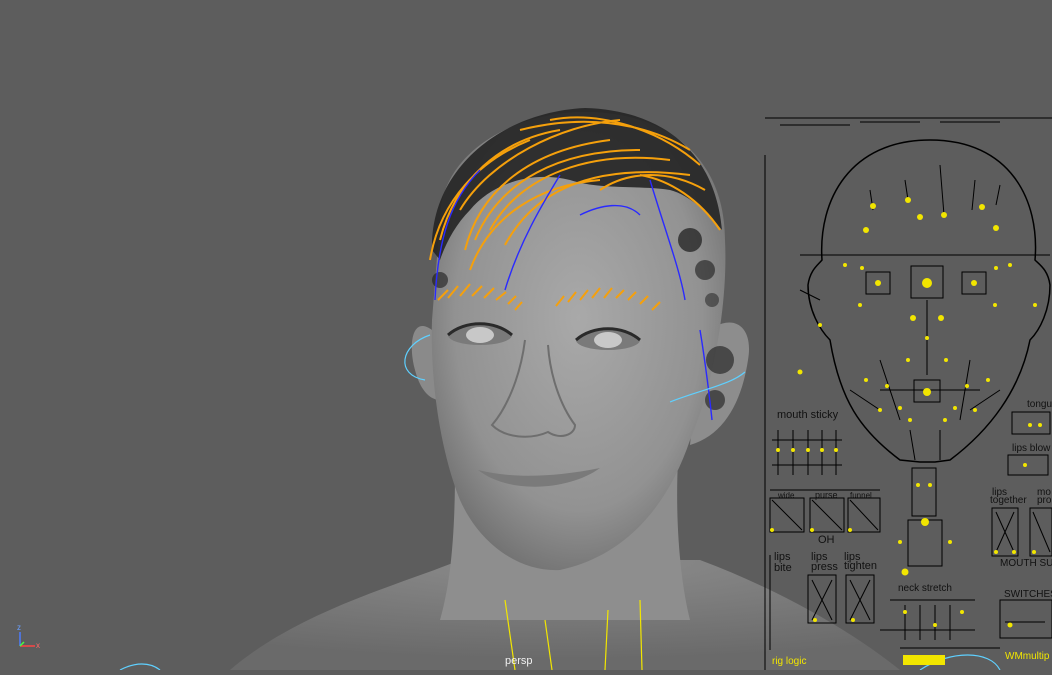 The width and height of the screenshot is (1052, 675). Describe the element at coordinates (808, 415) in the screenshot. I see `mouth-sticky-label: mouth sticky` at that location.